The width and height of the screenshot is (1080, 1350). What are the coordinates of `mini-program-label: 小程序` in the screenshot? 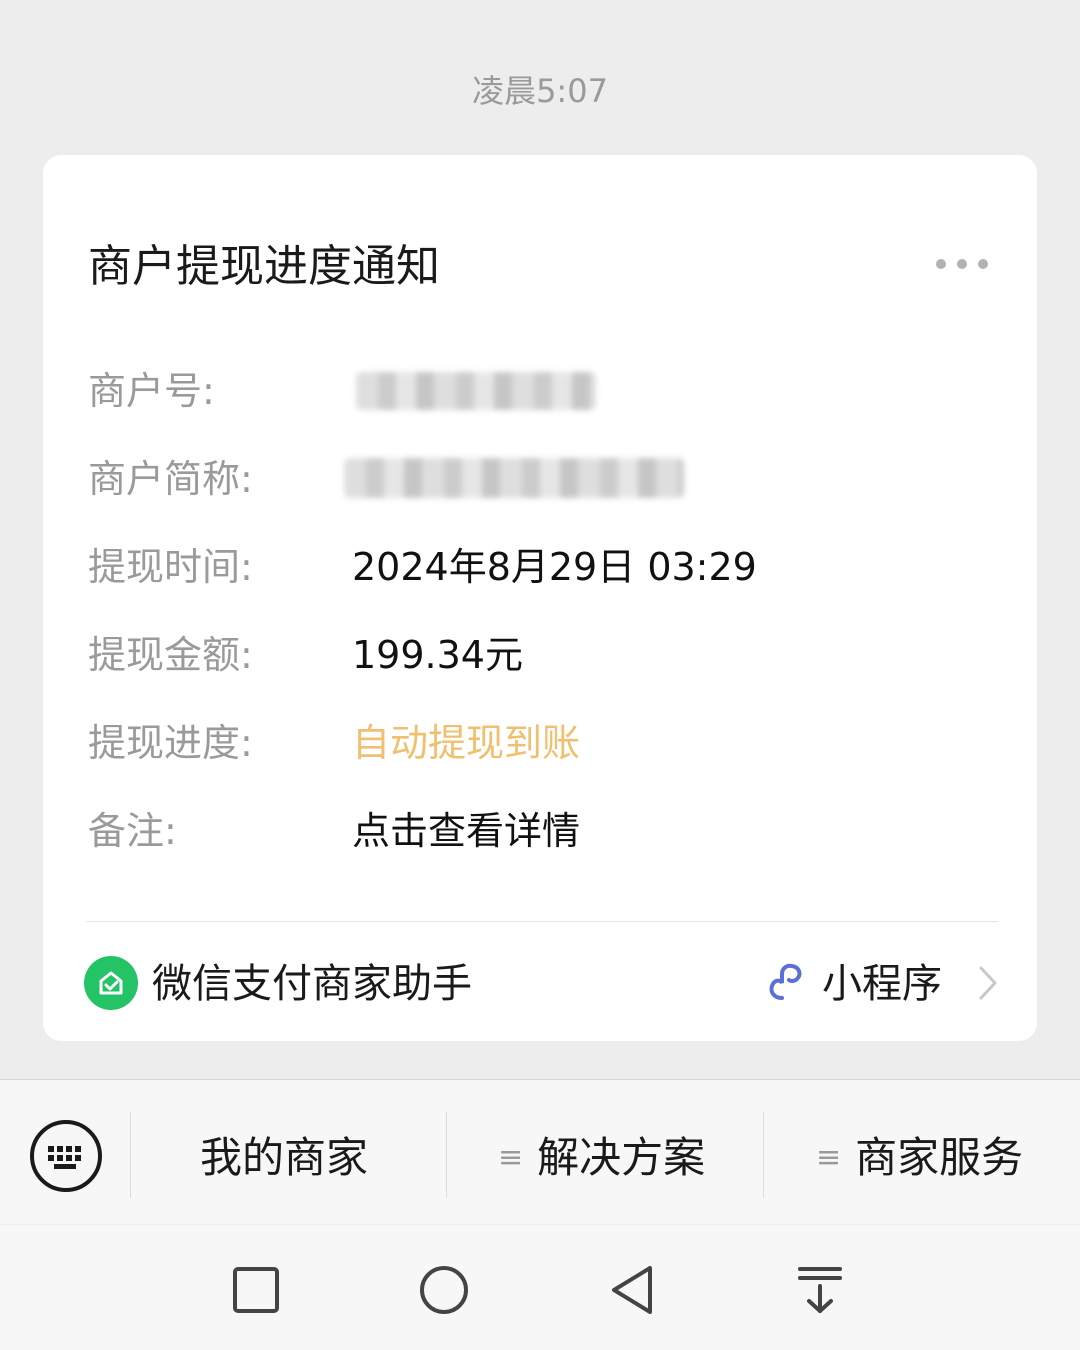 It's located at (882, 984).